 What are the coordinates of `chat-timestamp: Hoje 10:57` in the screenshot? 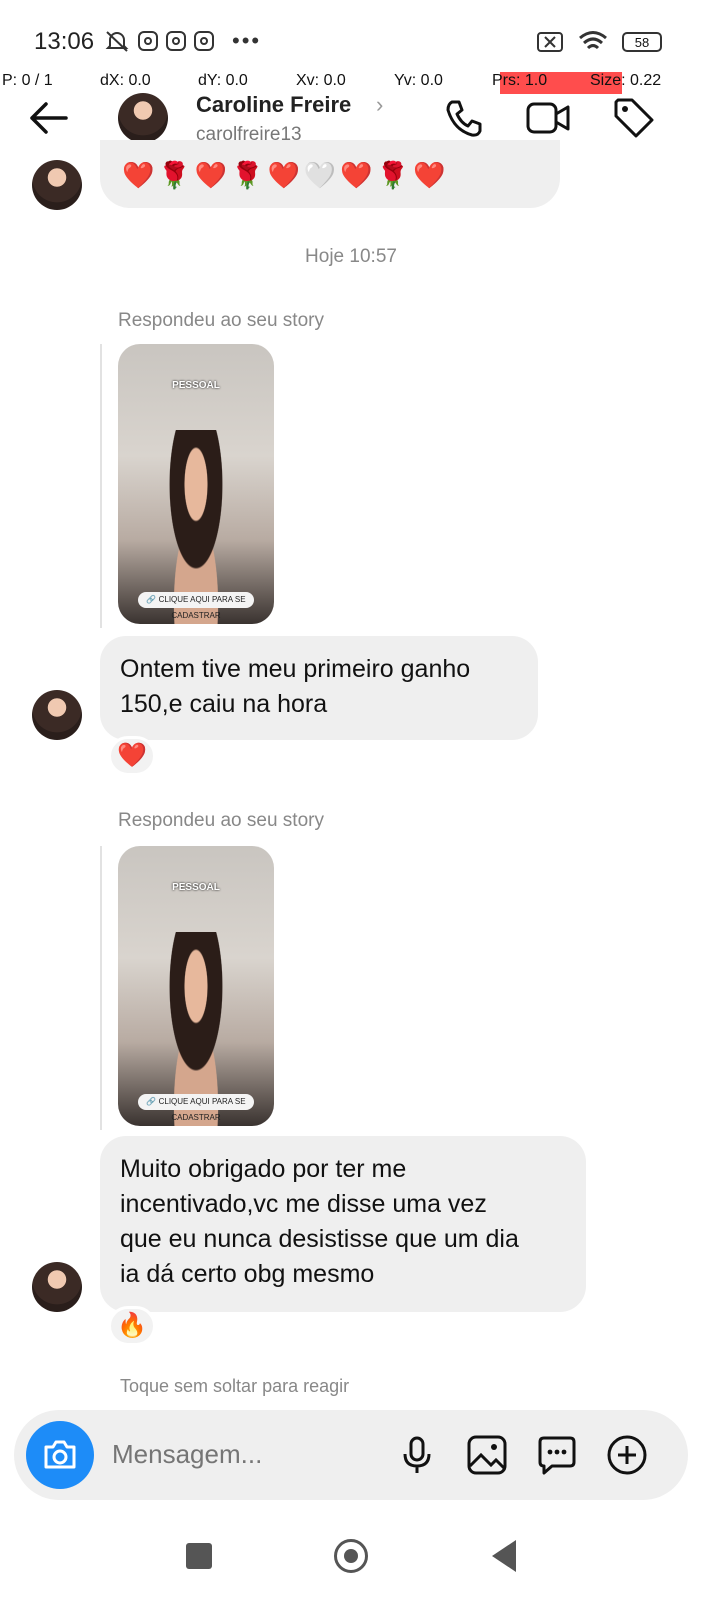 It's located at (351, 256).